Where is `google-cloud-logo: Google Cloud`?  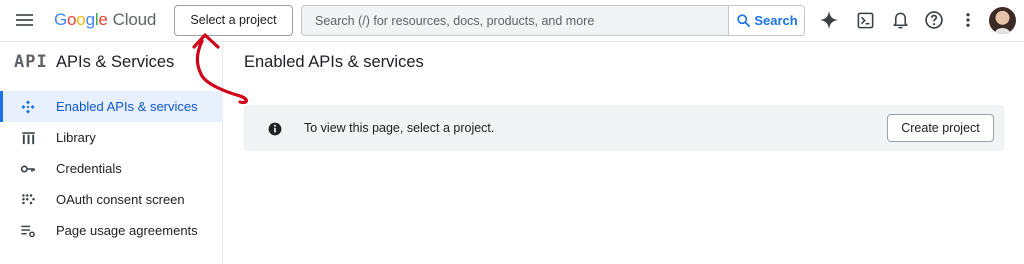
google-cloud-logo: Google Cloud is located at coordinates (105, 20).